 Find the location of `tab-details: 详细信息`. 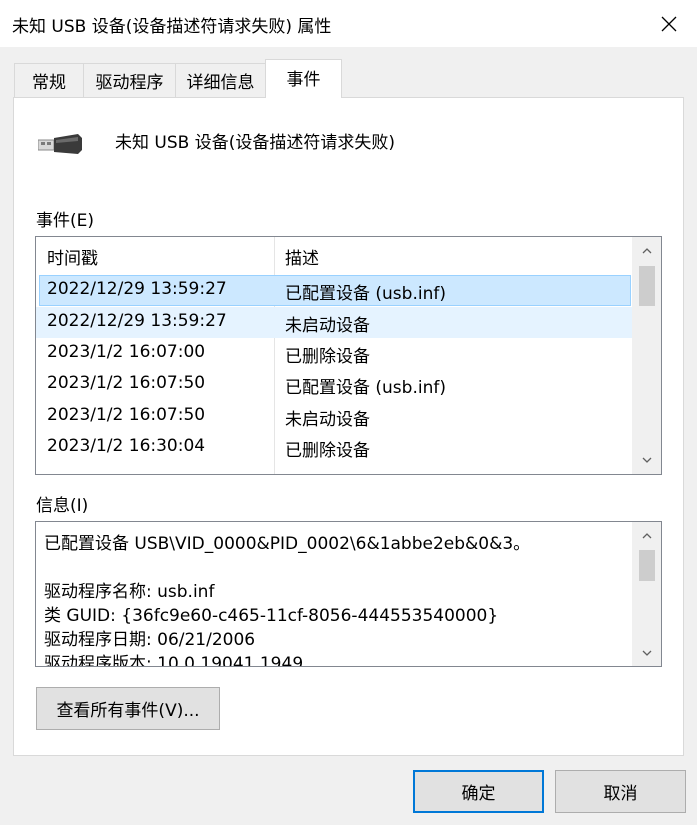

tab-details: 详细信息 is located at coordinates (220, 80).